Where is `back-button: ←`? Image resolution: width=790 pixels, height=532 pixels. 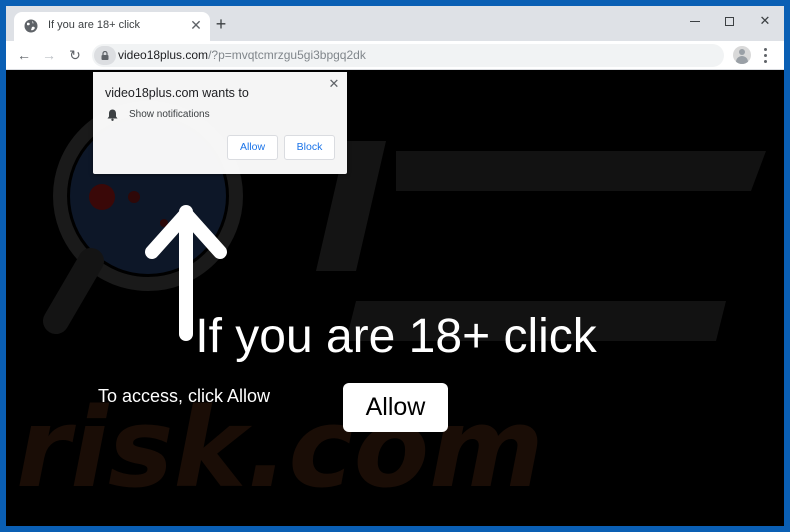
back-button: ← is located at coordinates (24, 55).